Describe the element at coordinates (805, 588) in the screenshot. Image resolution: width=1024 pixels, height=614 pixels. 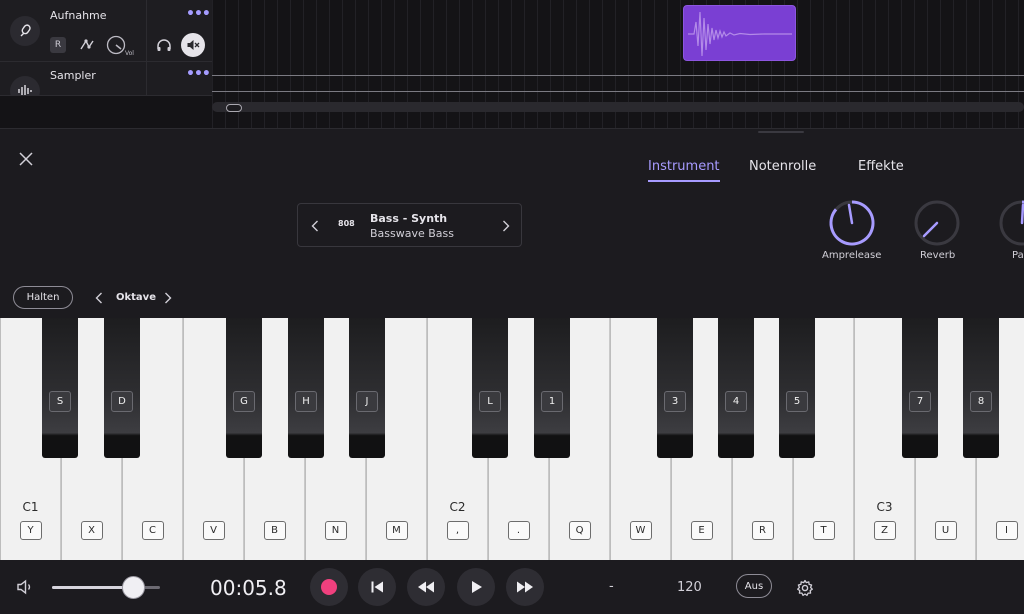
I see `gear-icon` at that location.